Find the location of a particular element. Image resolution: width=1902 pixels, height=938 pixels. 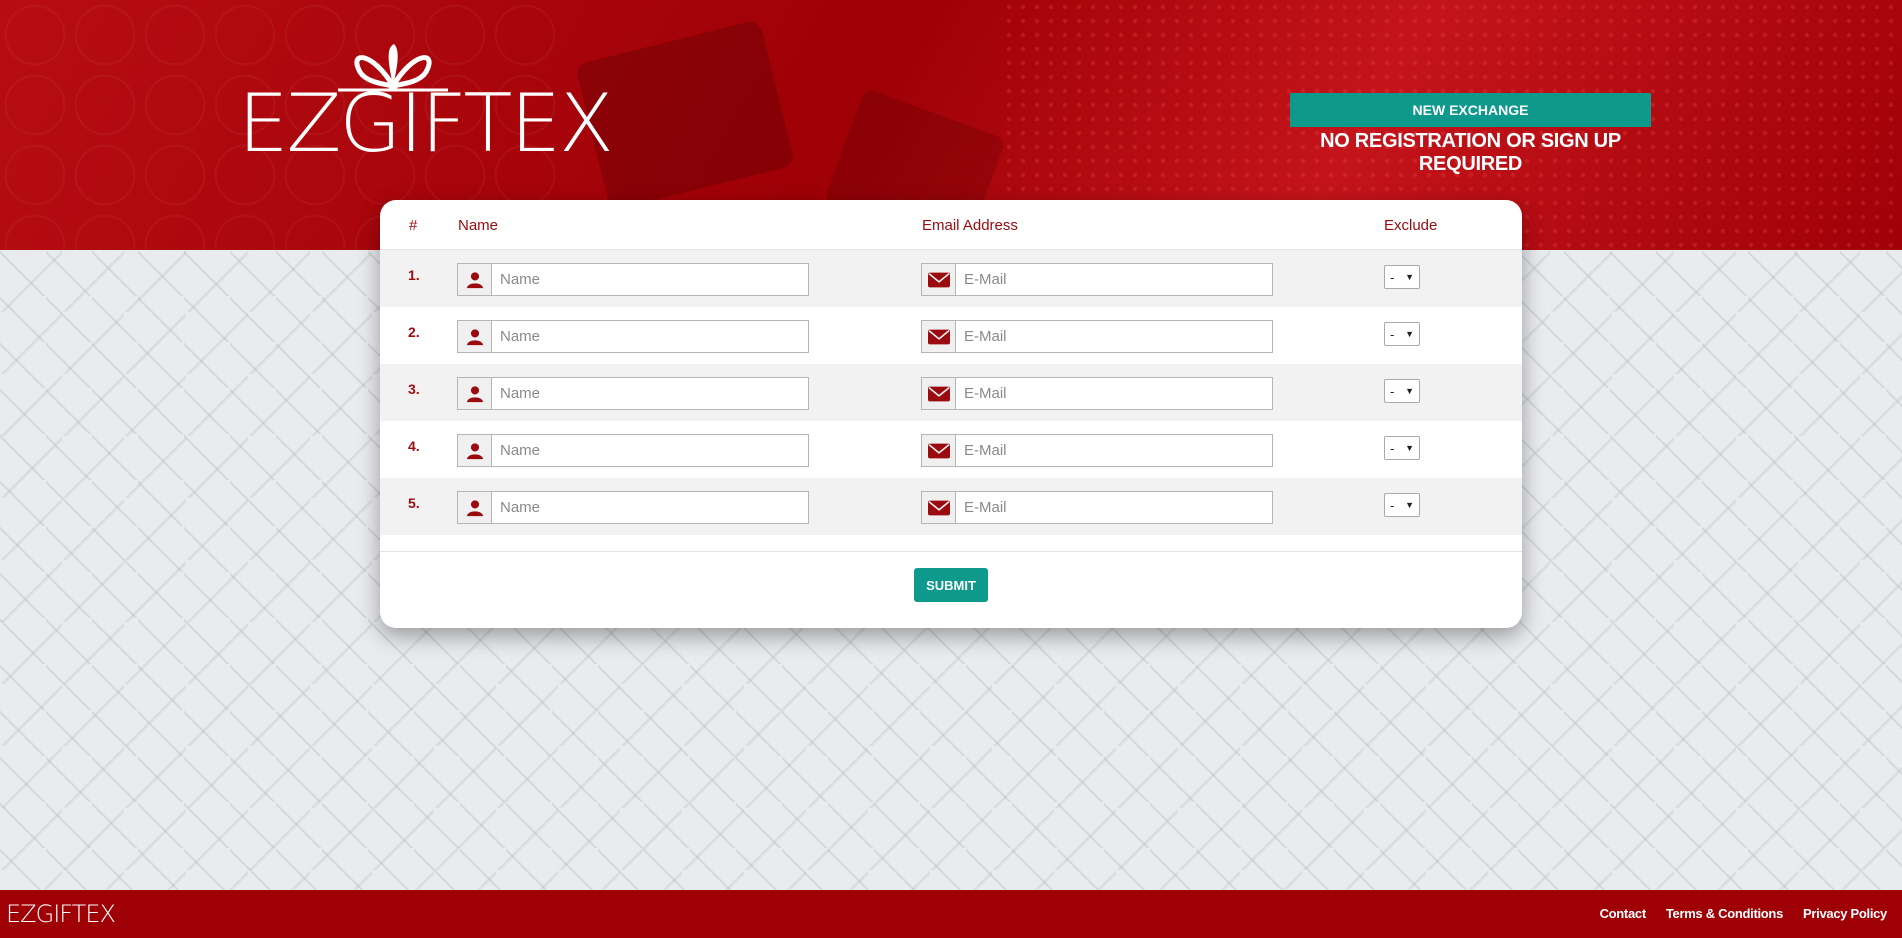

table-row: 1. -▼ is located at coordinates (951, 278).